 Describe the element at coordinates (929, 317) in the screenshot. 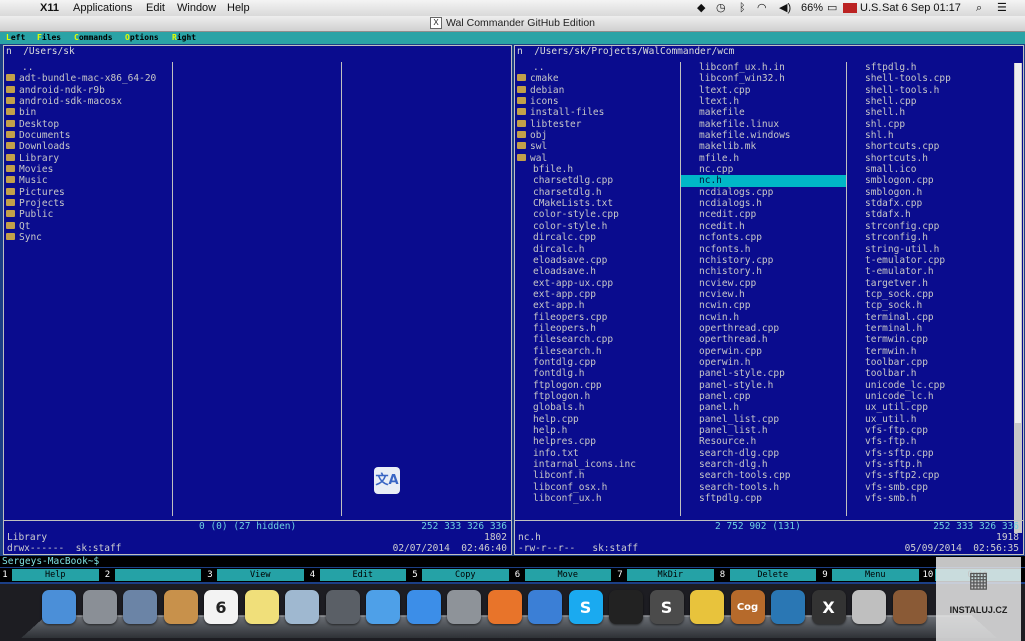

I see `file-item: terminal.cpp` at that location.